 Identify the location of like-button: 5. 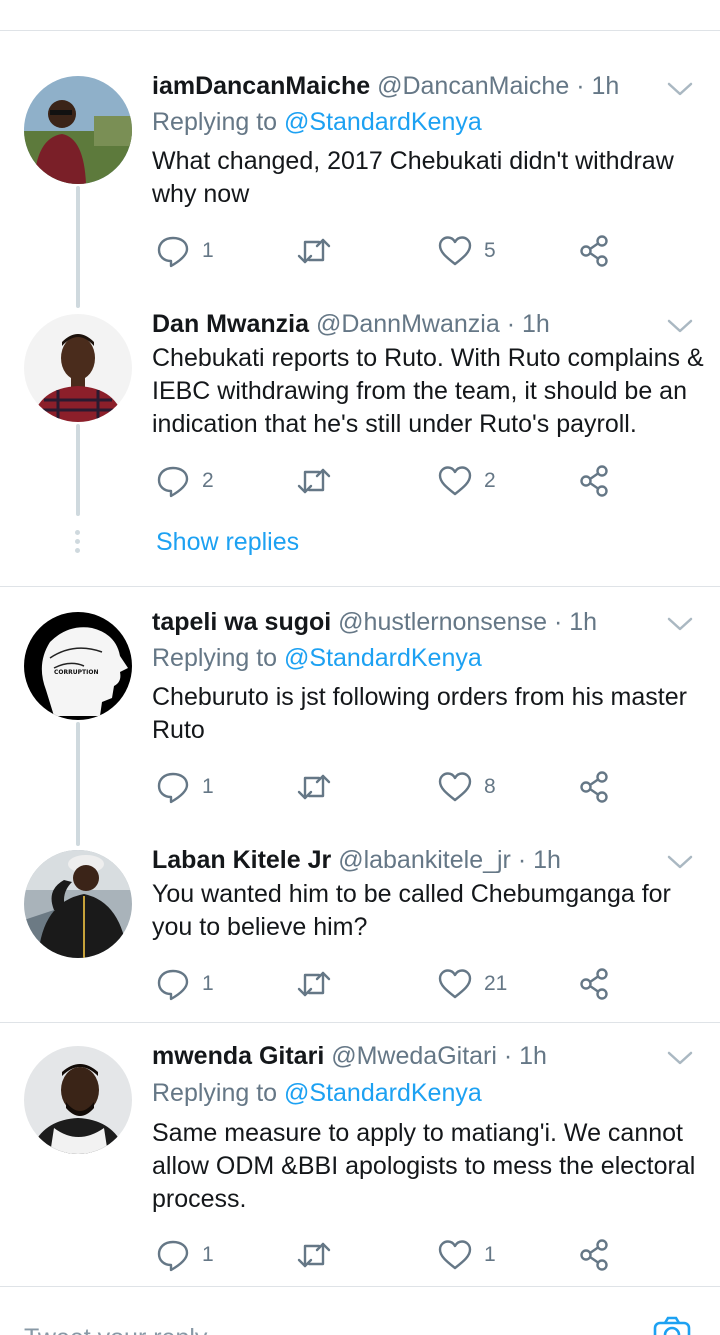
(467, 251).